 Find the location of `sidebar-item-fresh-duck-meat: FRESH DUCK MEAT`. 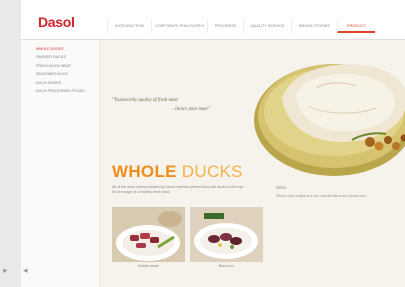

sidebar-item-fresh-duck-meat: FRESH DUCK MEAT is located at coordinates (60, 66).